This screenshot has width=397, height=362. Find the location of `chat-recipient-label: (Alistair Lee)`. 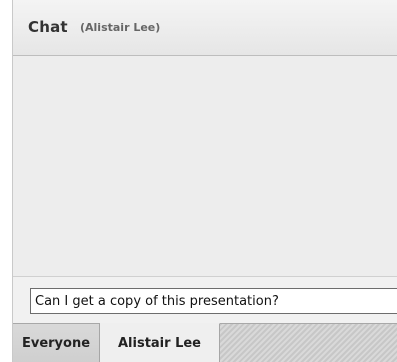

chat-recipient-label: (Alistair Lee) is located at coordinates (120, 27).